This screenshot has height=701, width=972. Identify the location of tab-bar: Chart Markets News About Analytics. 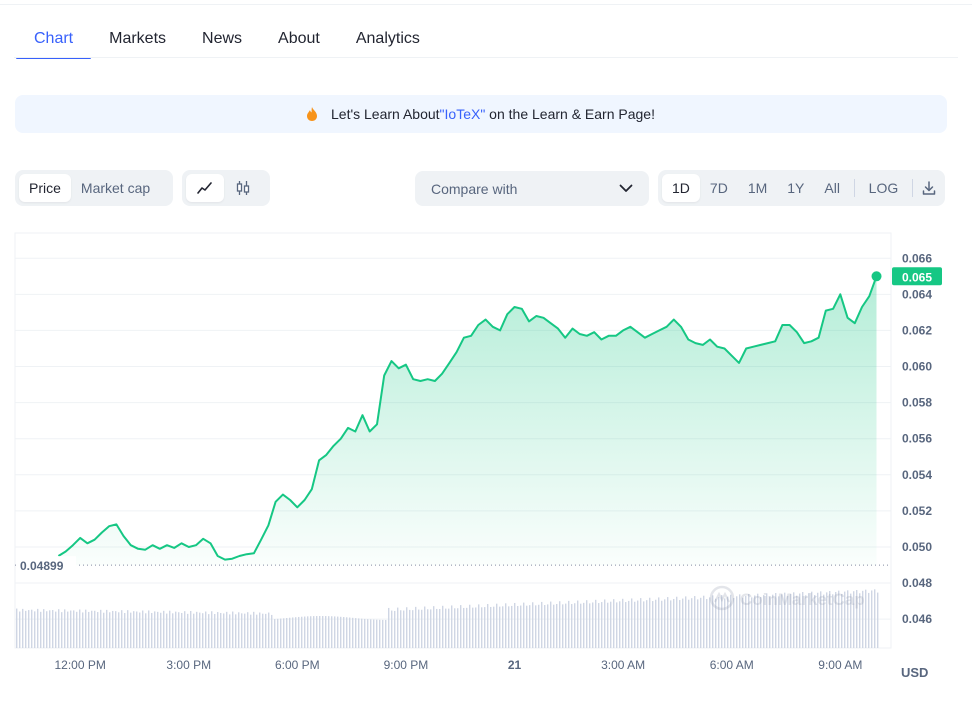
(227, 38).